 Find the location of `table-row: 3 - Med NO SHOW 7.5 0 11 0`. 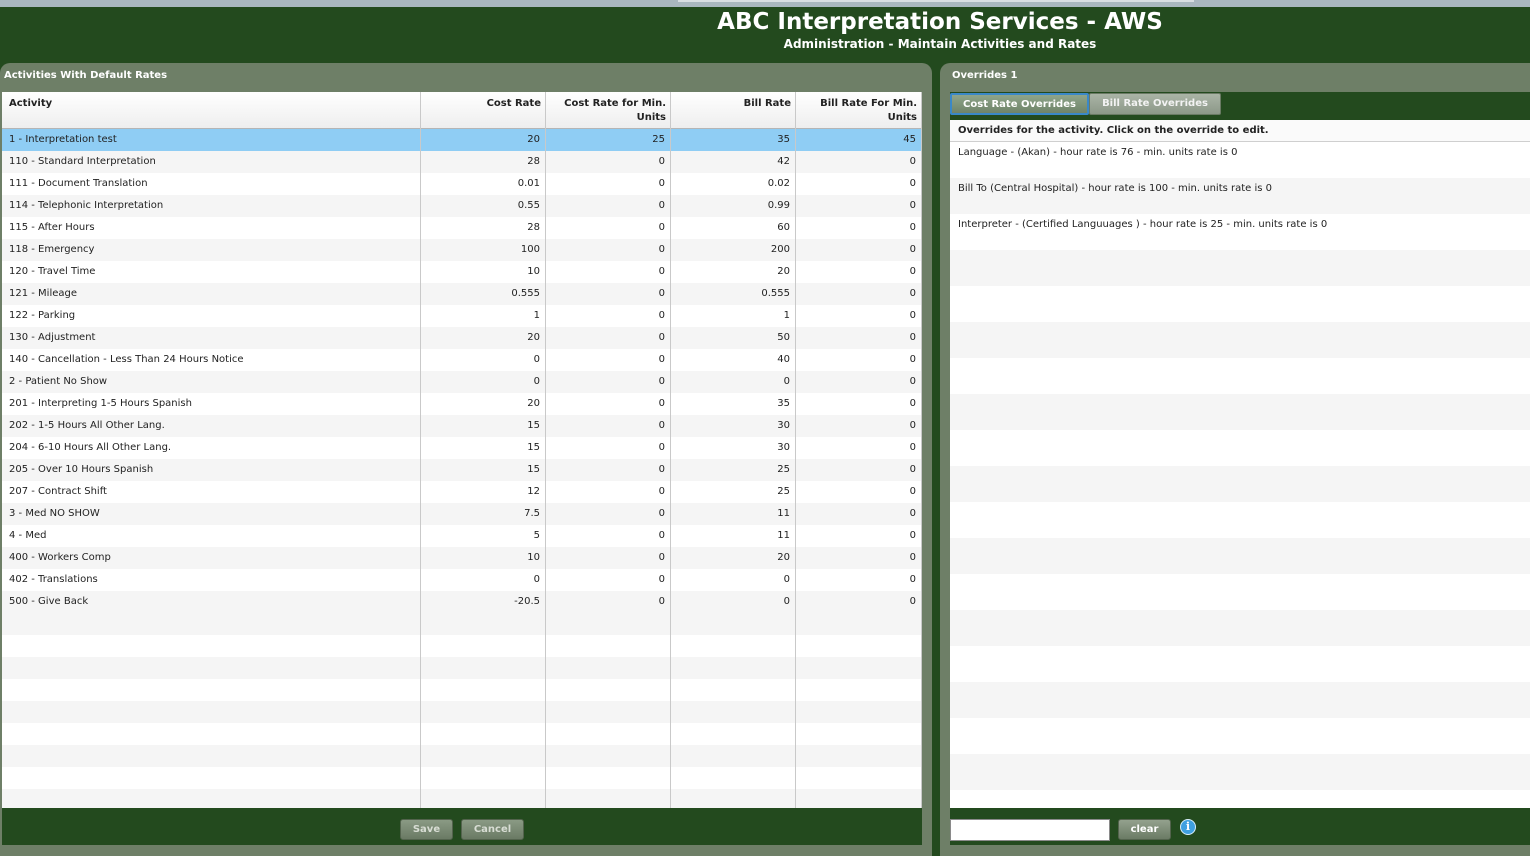

table-row: 3 - Med NO SHOW 7.5 0 11 0 is located at coordinates (462, 514).